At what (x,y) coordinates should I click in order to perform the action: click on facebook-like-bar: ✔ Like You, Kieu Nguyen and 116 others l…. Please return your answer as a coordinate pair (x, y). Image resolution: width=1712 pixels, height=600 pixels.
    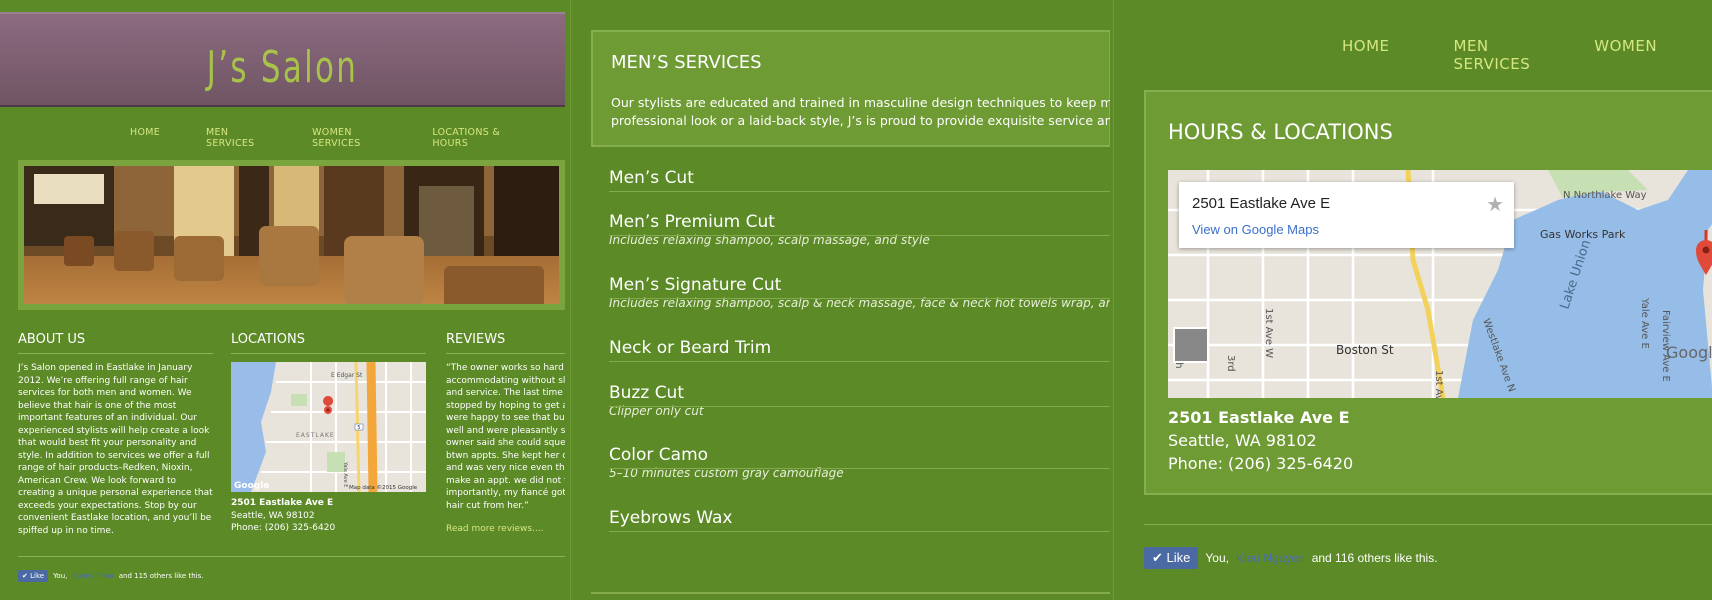
    Looking at the image, I should click on (1291, 558).